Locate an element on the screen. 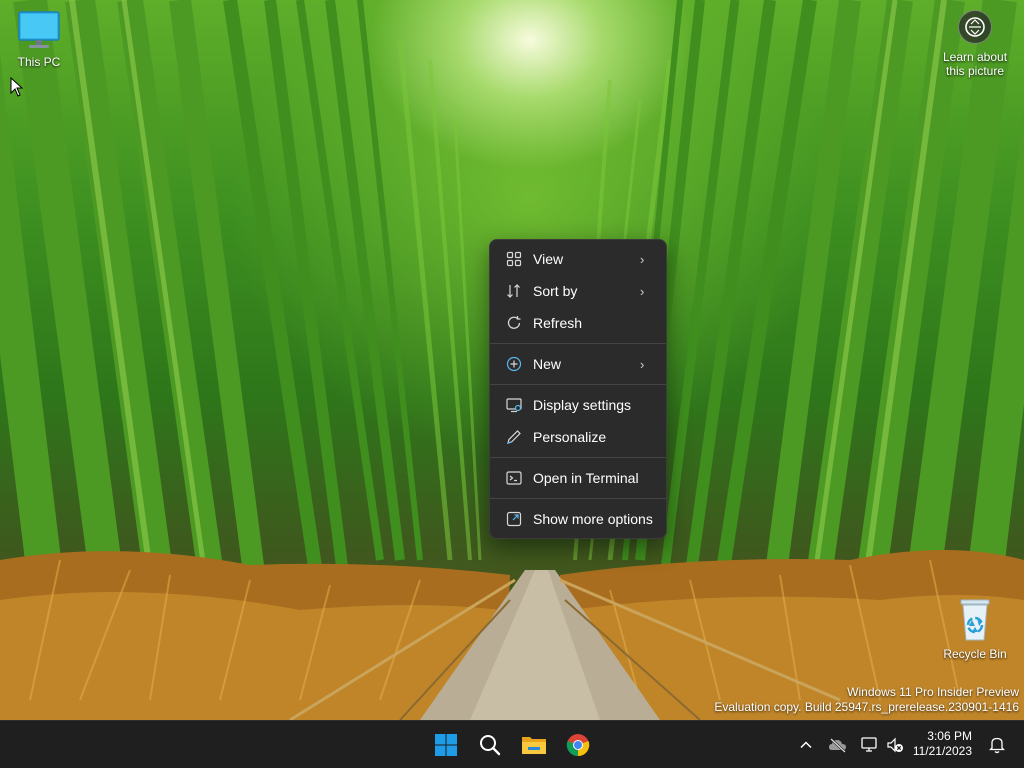  refresh-icon is located at coordinates (514, 323).